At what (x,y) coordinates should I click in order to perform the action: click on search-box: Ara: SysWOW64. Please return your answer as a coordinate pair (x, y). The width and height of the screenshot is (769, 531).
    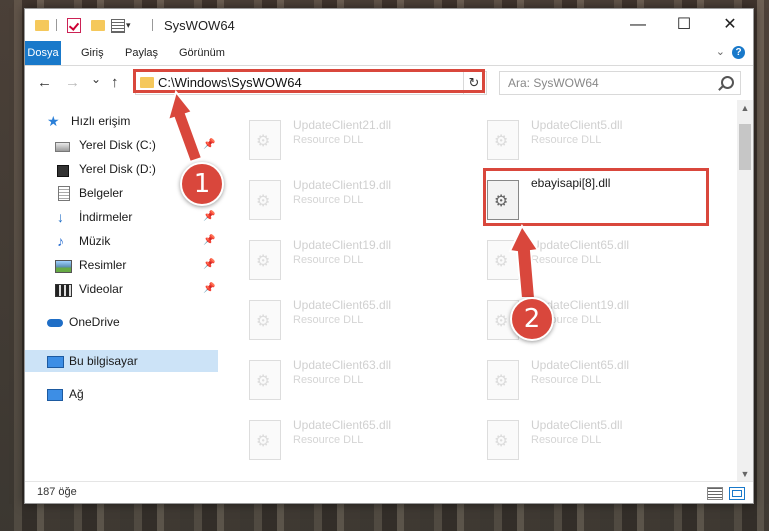
    Looking at the image, I should click on (620, 83).